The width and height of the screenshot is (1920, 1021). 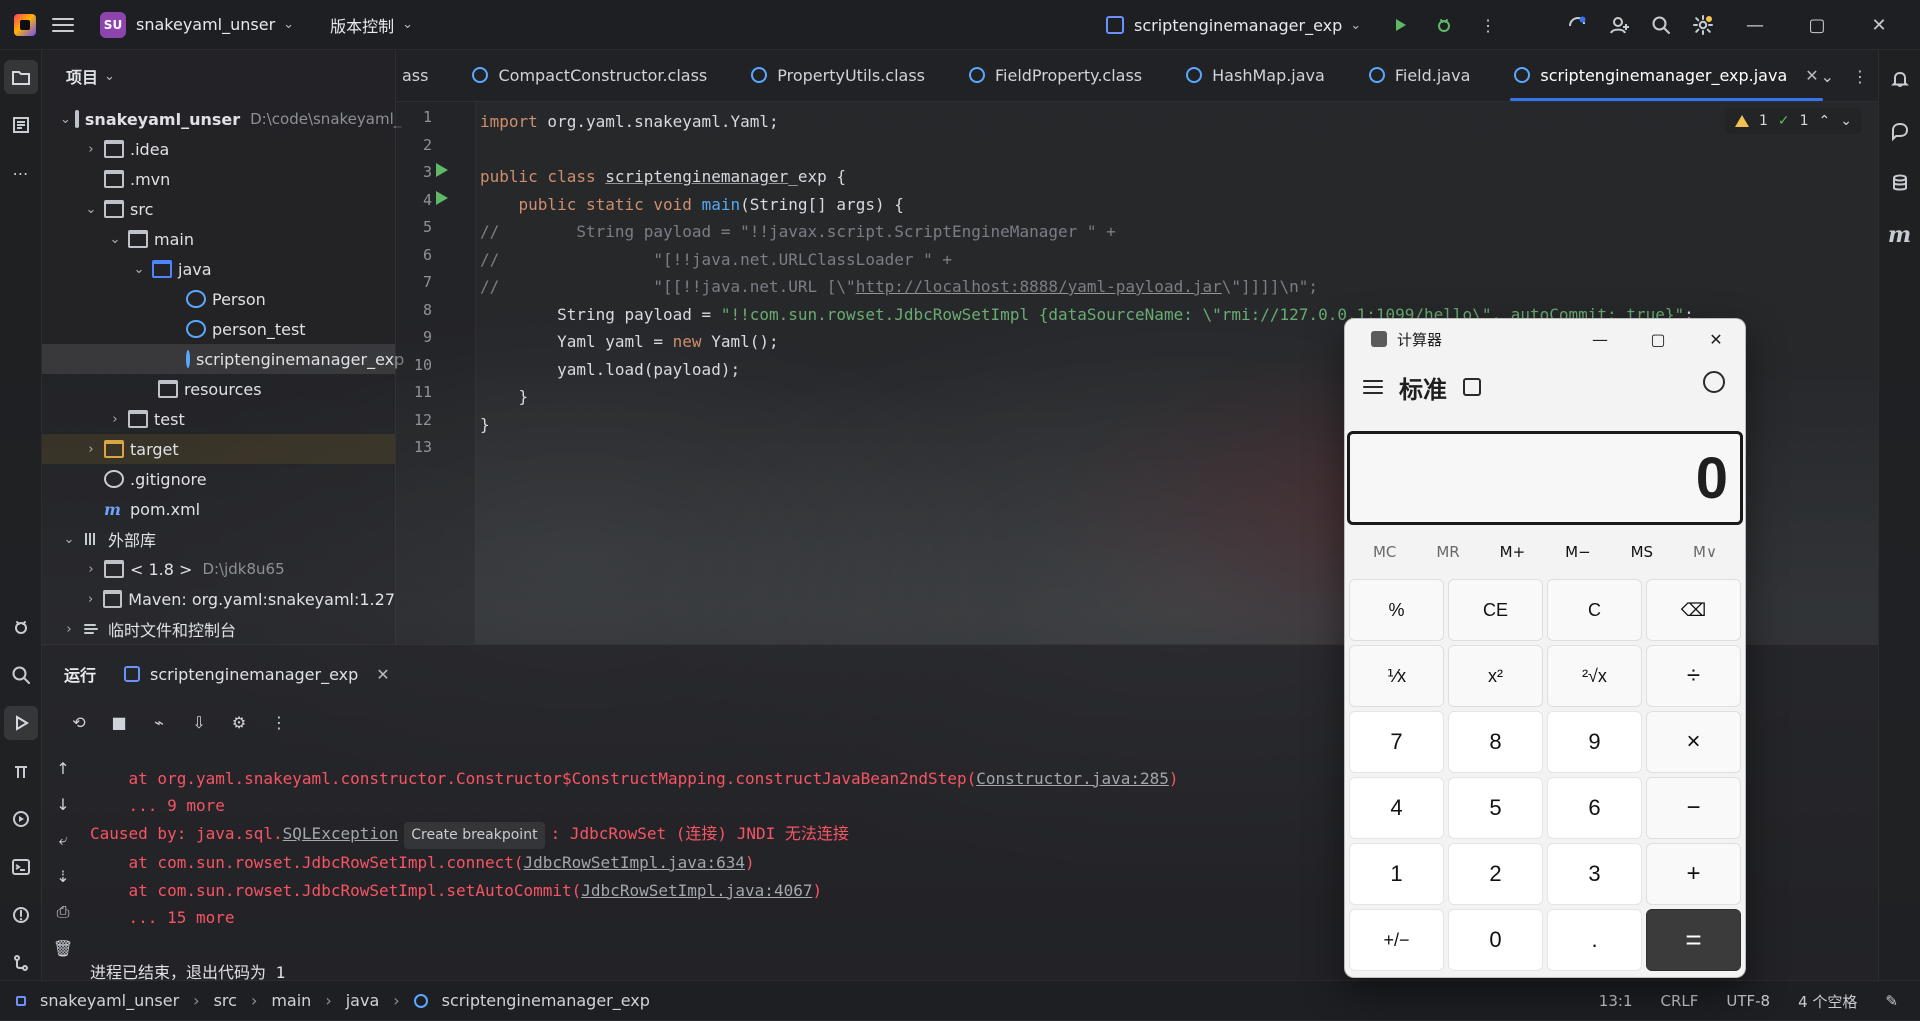 What do you see at coordinates (1860, 76) in the screenshot?
I see `tabs-more-icon: ⋮` at bounding box center [1860, 76].